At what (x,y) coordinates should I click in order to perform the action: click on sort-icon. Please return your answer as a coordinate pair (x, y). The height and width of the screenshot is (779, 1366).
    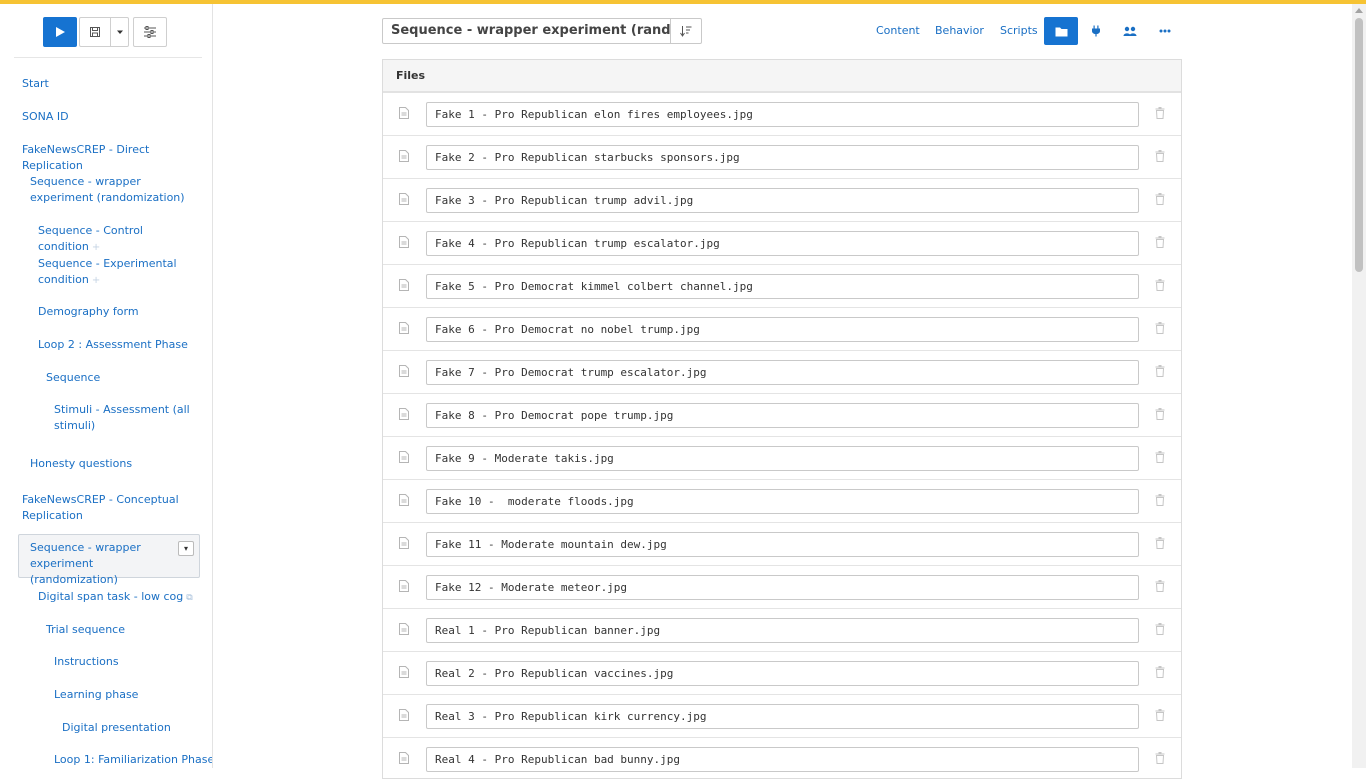
    Looking at the image, I should click on (686, 31).